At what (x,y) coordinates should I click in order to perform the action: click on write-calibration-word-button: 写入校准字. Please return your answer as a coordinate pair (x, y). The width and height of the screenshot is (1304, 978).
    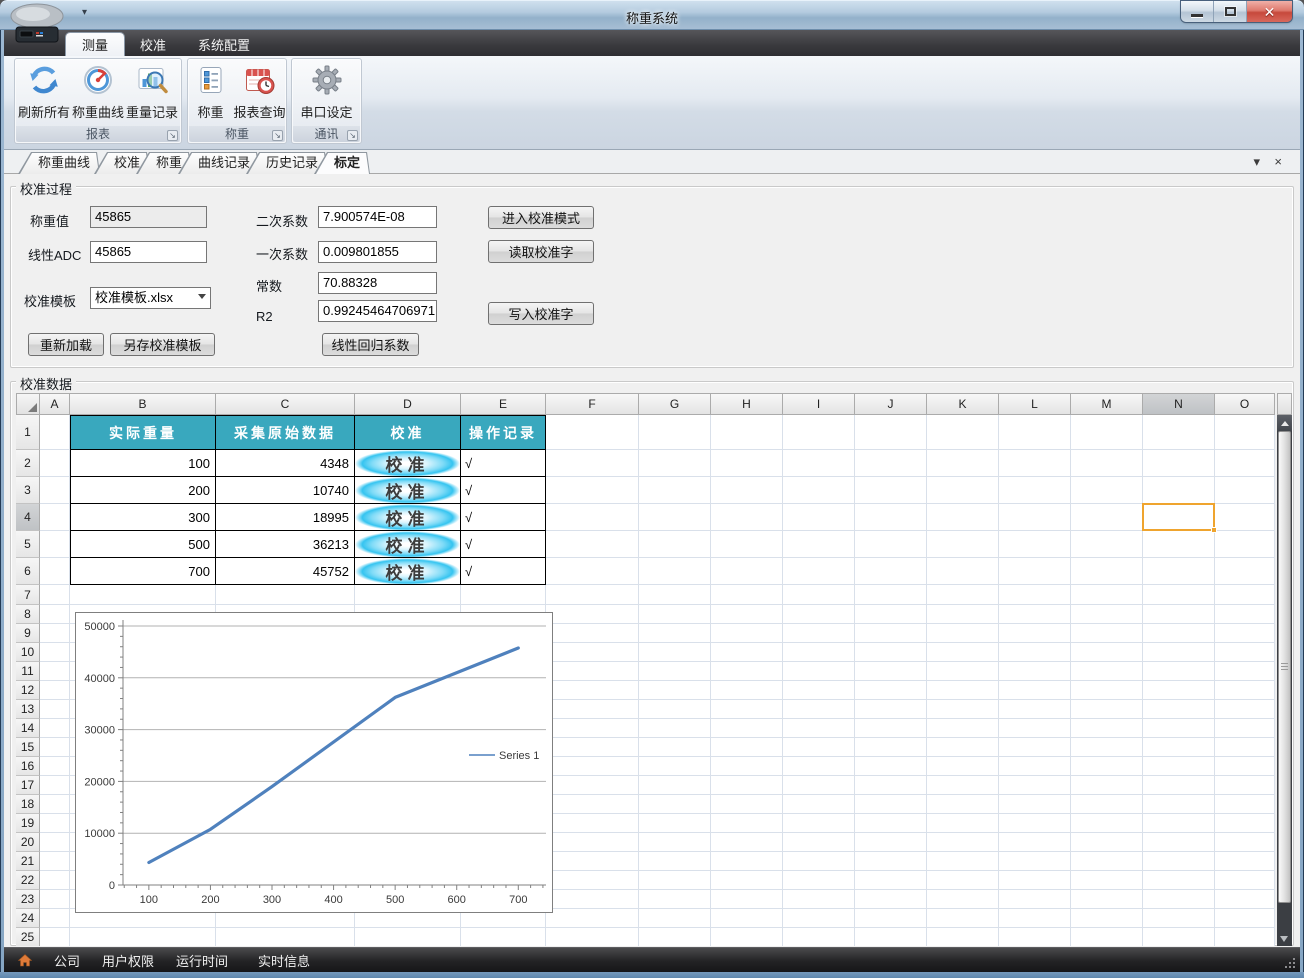
    Looking at the image, I should click on (541, 313).